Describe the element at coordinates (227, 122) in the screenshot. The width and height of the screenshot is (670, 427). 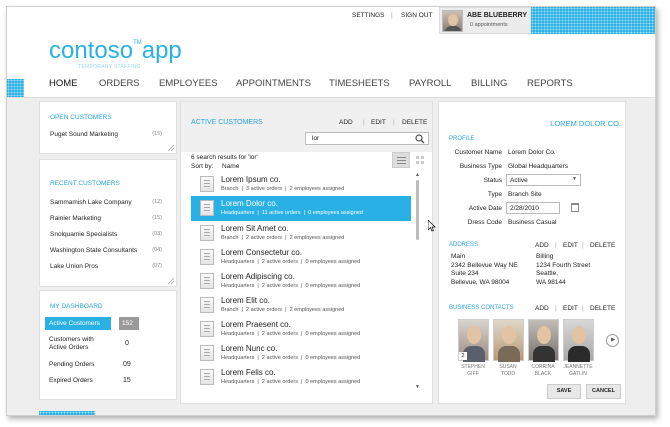
I see `active-customers-title: ACTIVE CUSTOMERS` at that location.